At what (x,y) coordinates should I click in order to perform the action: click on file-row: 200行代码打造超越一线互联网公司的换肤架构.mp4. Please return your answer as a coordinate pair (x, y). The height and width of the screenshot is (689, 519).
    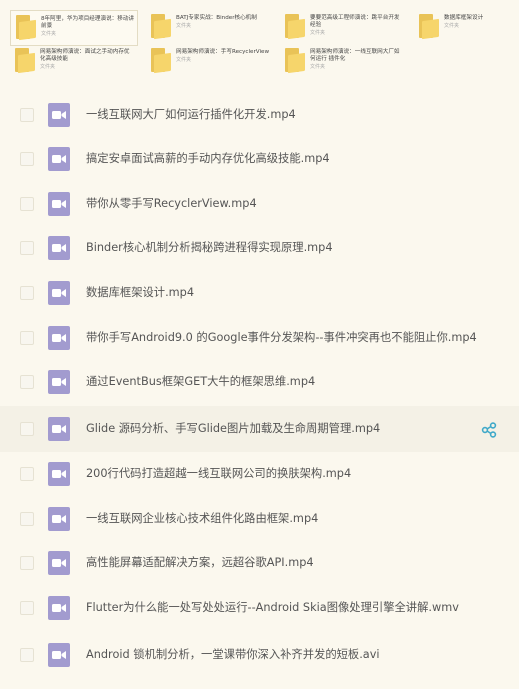
    Looking at the image, I should click on (259, 474).